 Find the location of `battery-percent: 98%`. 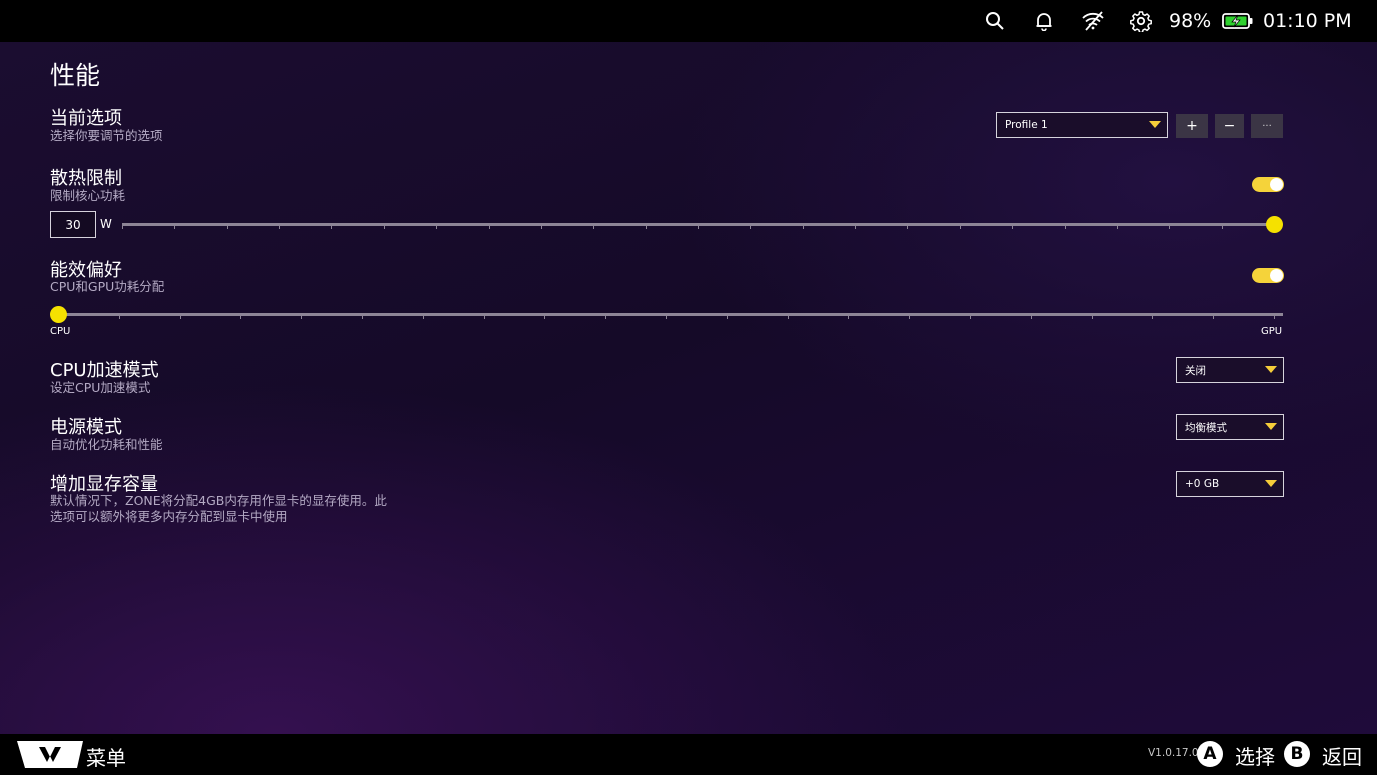

battery-percent: 98% is located at coordinates (1190, 21).